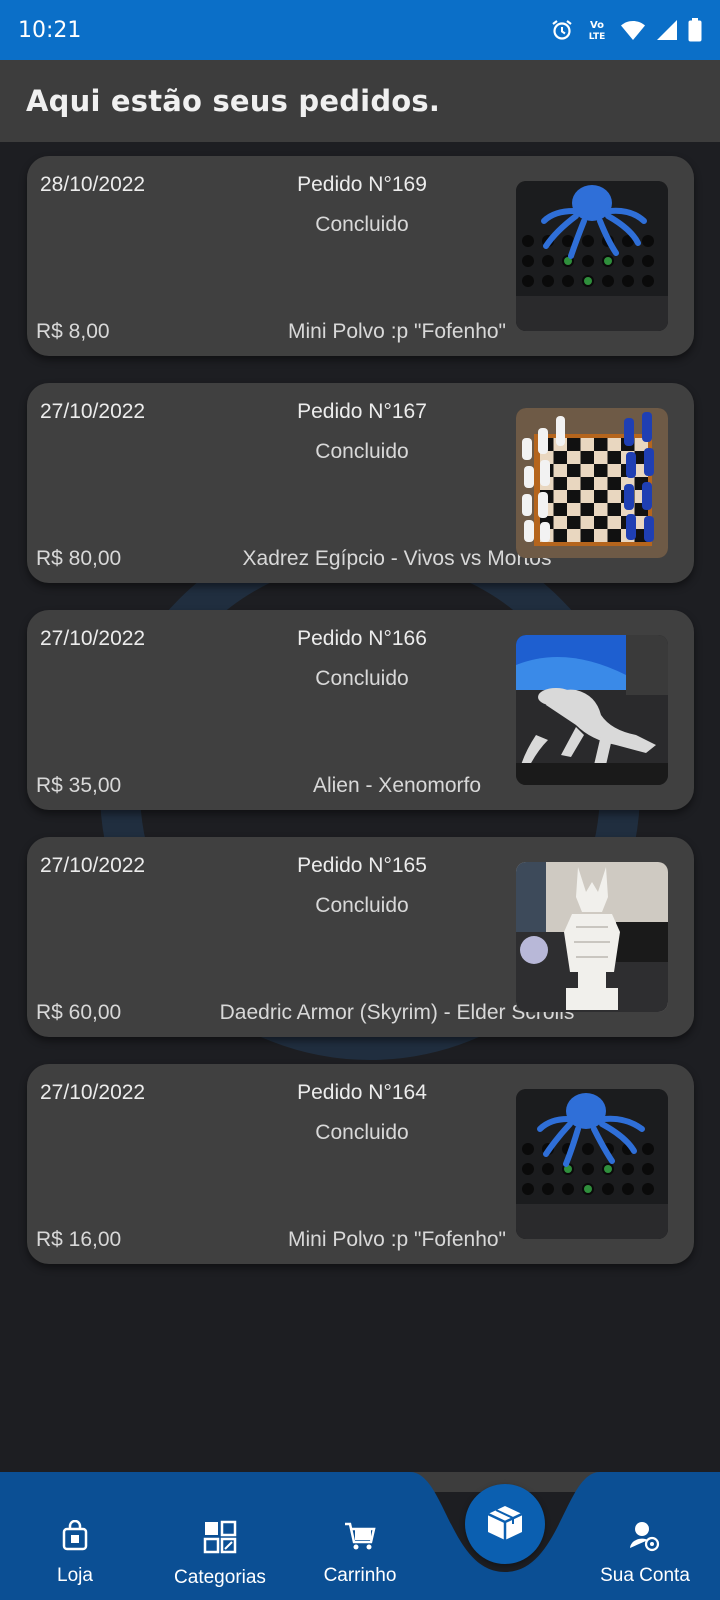  I want to click on orders-box-icon, so click(505, 1524).